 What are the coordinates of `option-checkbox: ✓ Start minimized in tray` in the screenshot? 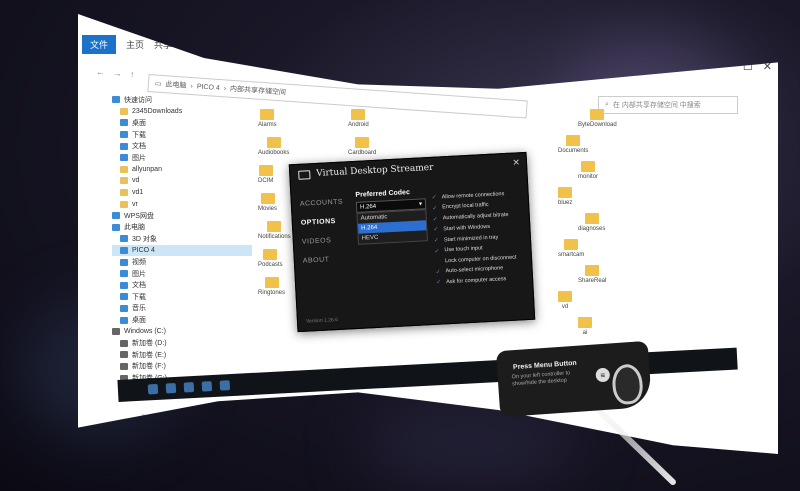 It's located at (480, 238).